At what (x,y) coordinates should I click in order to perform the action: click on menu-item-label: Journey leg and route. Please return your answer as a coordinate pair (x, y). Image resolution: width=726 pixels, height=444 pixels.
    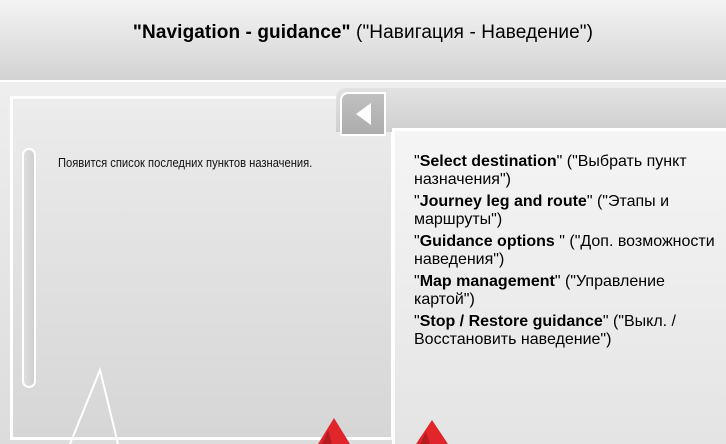
    Looking at the image, I should click on (503, 201).